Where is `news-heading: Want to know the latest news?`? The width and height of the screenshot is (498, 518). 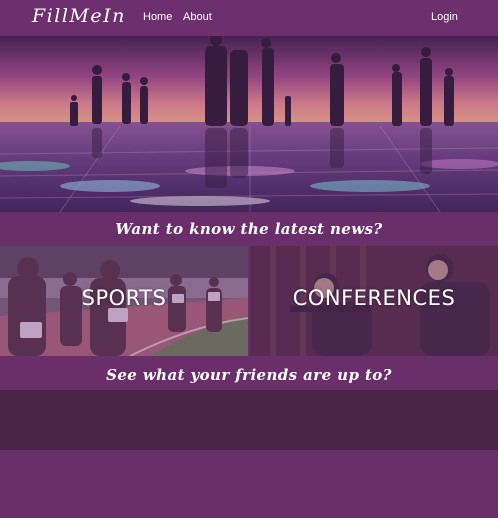
news-heading: Want to know the latest news? is located at coordinates (249, 229).